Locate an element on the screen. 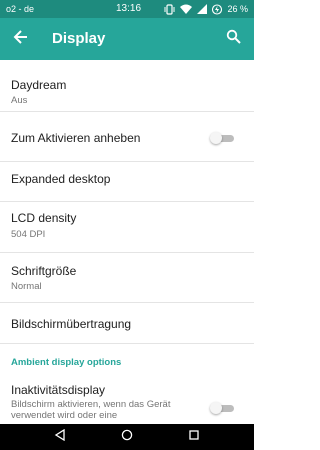 The image size is (320, 450). setting-daydream: Daydream Aus is located at coordinates (127, 86).